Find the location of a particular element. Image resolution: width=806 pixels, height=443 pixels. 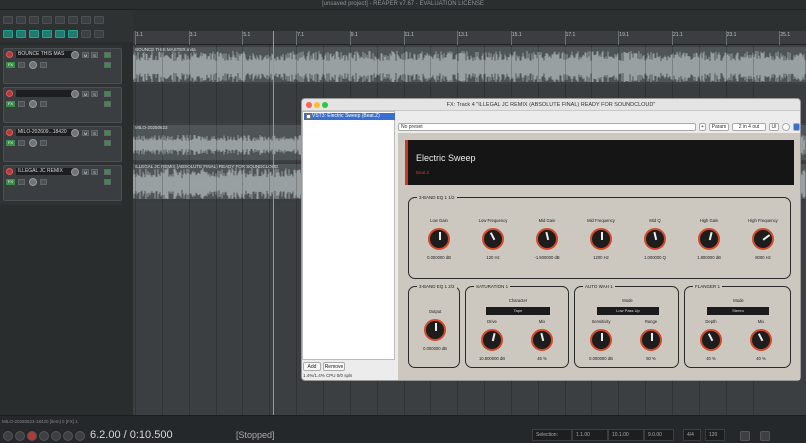

flanger-mode-dropdown: Stereo is located at coordinates (738, 311).